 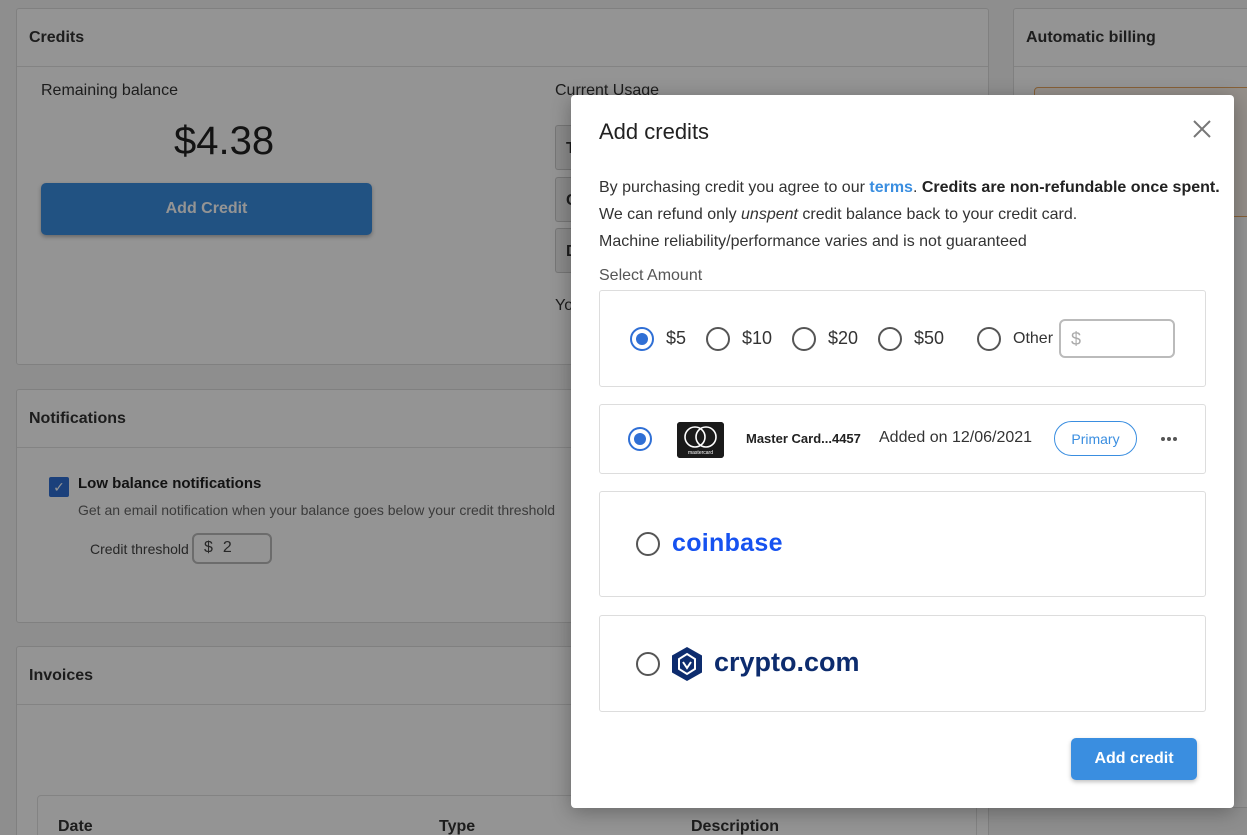 I want to click on payment-method-coinbase: coinbase, so click(x=902, y=544).